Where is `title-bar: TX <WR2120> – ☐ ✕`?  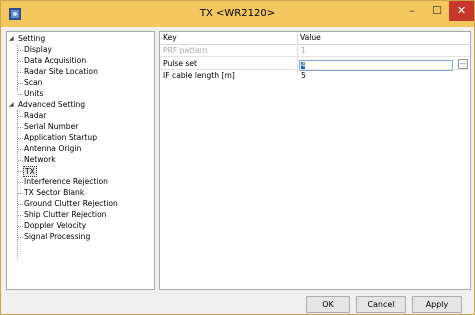
title-bar: TX <WR2120> – ☐ ✕ is located at coordinates (237, 14).